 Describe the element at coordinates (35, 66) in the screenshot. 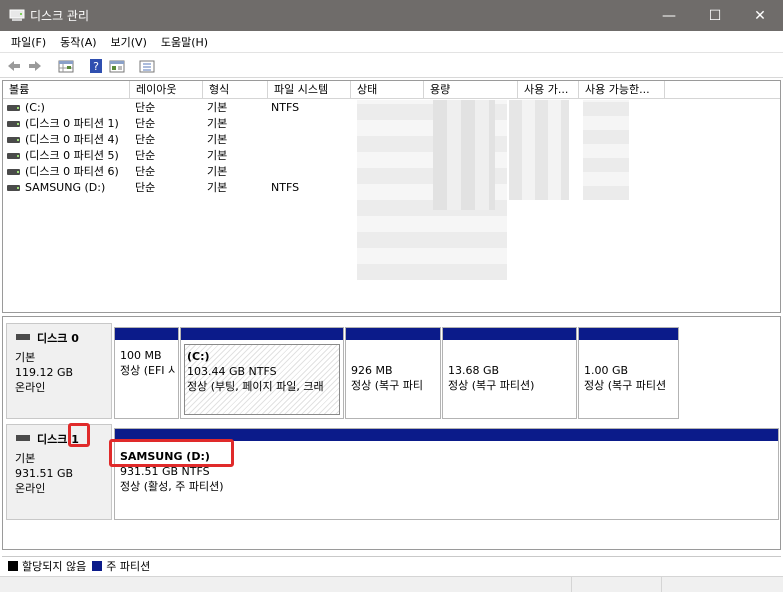

I see `forward-arrow-icon` at that location.